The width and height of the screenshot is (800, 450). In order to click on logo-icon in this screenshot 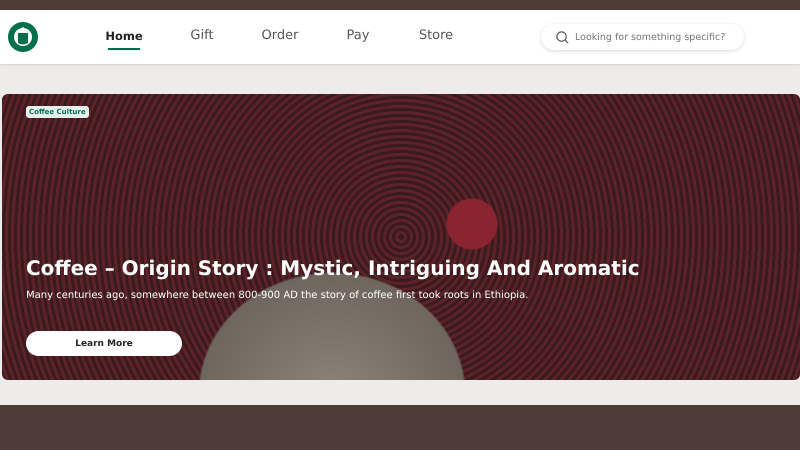, I will do `click(23, 37)`.